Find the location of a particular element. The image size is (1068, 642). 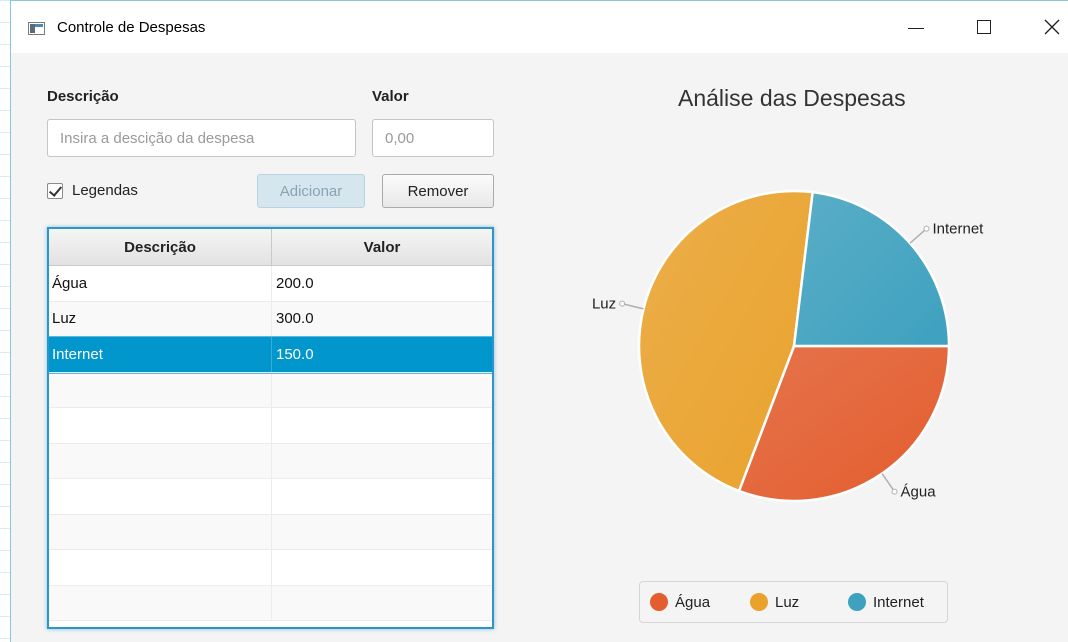

pie-label: Internet is located at coordinates (958, 229).